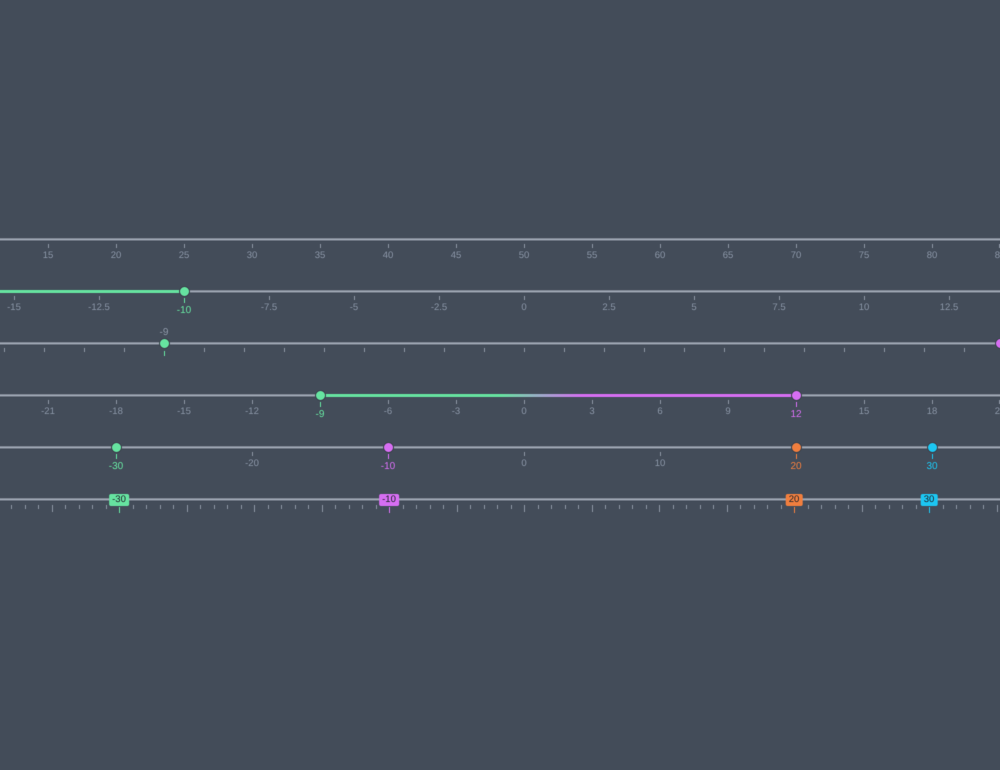  I want to click on tick-label: -15, so click(184, 411).